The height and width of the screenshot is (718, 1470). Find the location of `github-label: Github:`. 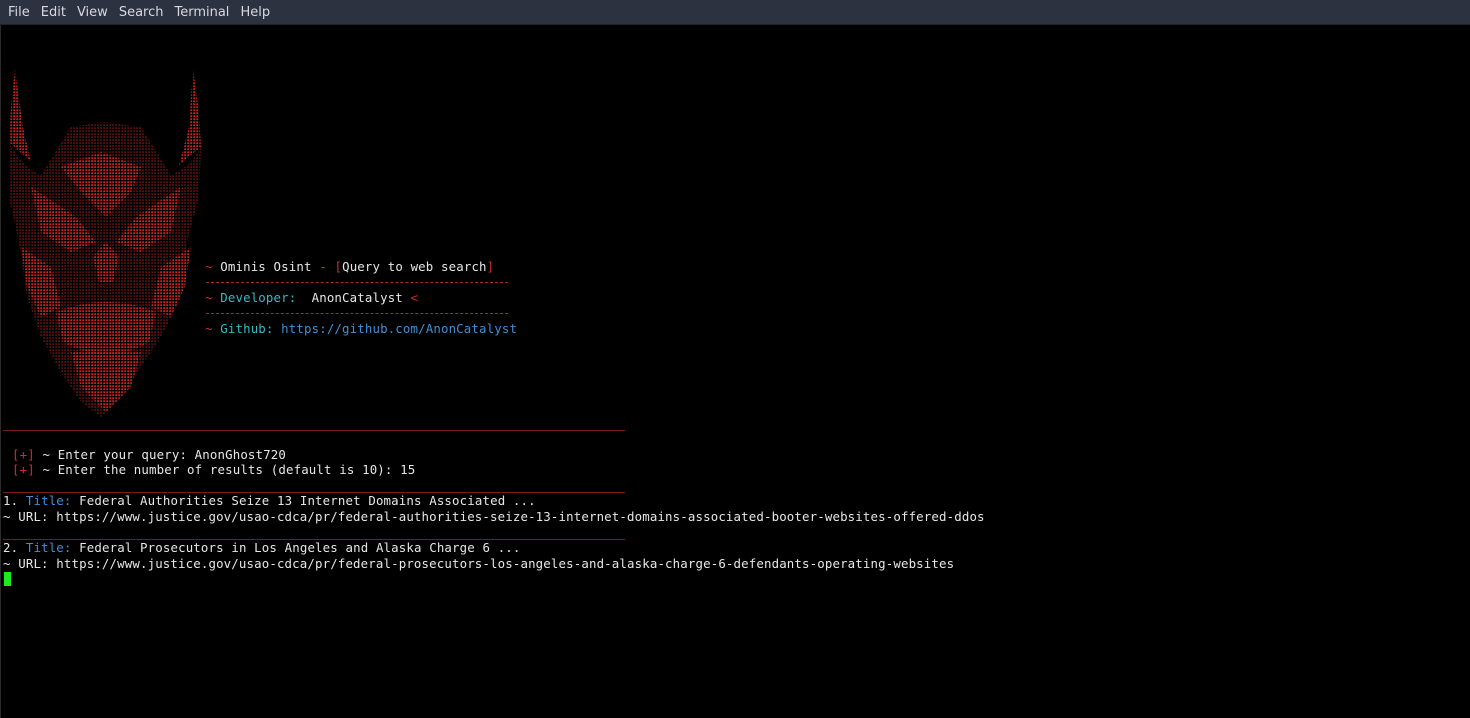

github-label: Github: is located at coordinates (247, 328).